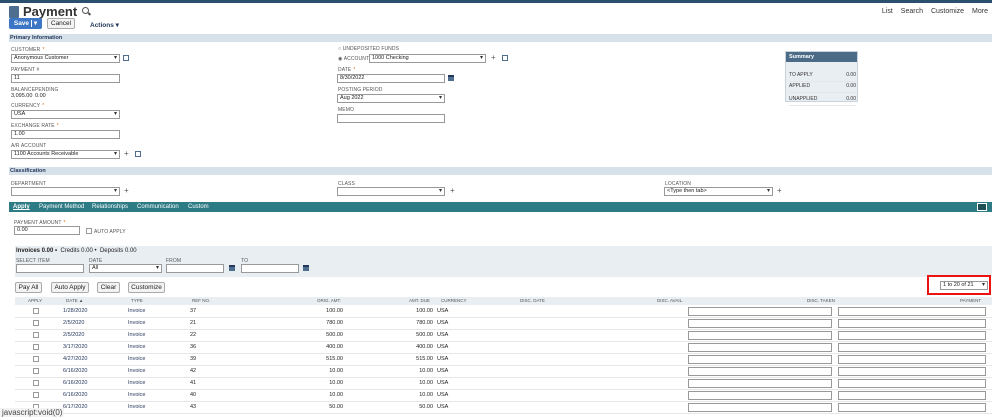  Describe the element at coordinates (65, 134) in the screenshot. I see `exchange-rate-field: 1.00` at that location.